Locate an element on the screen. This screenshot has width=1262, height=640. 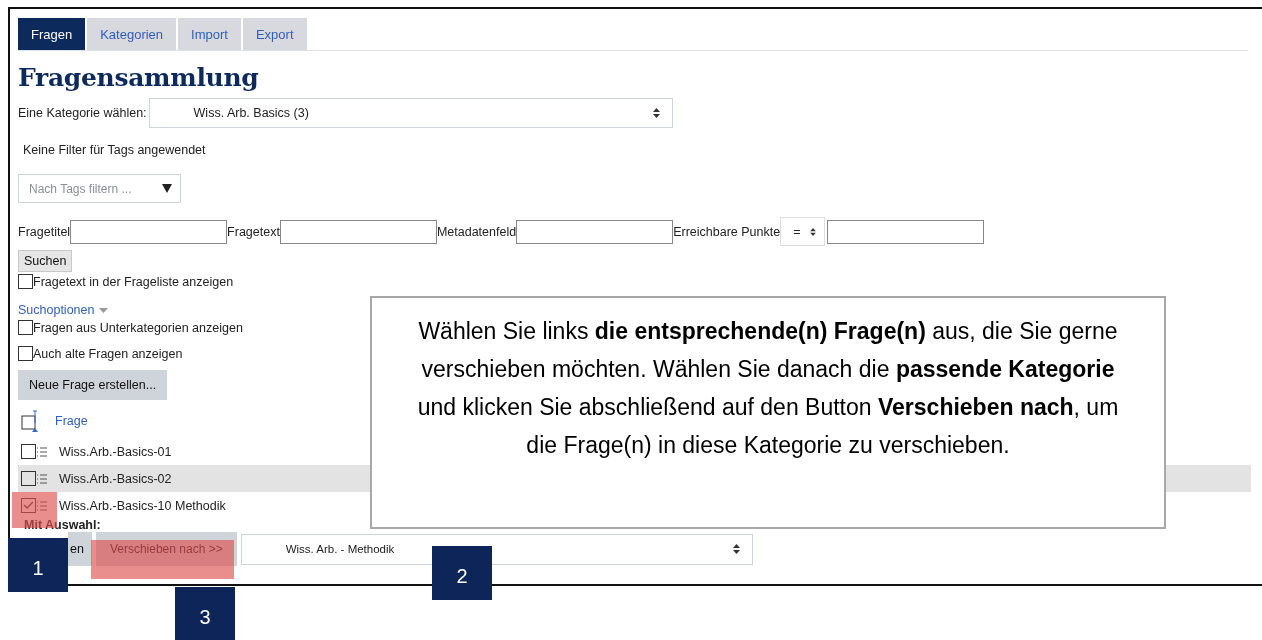
field-label: Metadatenfeld is located at coordinates (476, 231).